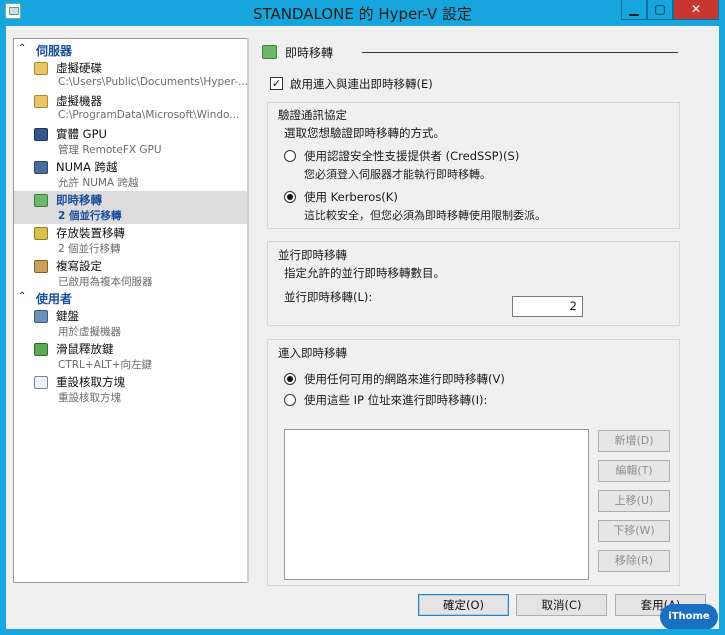 This screenshot has height=635, width=725. I want to click on group-title: 並行即時移轉, so click(312, 255).